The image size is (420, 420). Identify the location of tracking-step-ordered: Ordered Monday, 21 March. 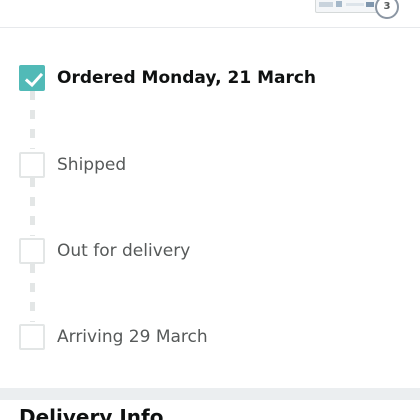
(214, 80).